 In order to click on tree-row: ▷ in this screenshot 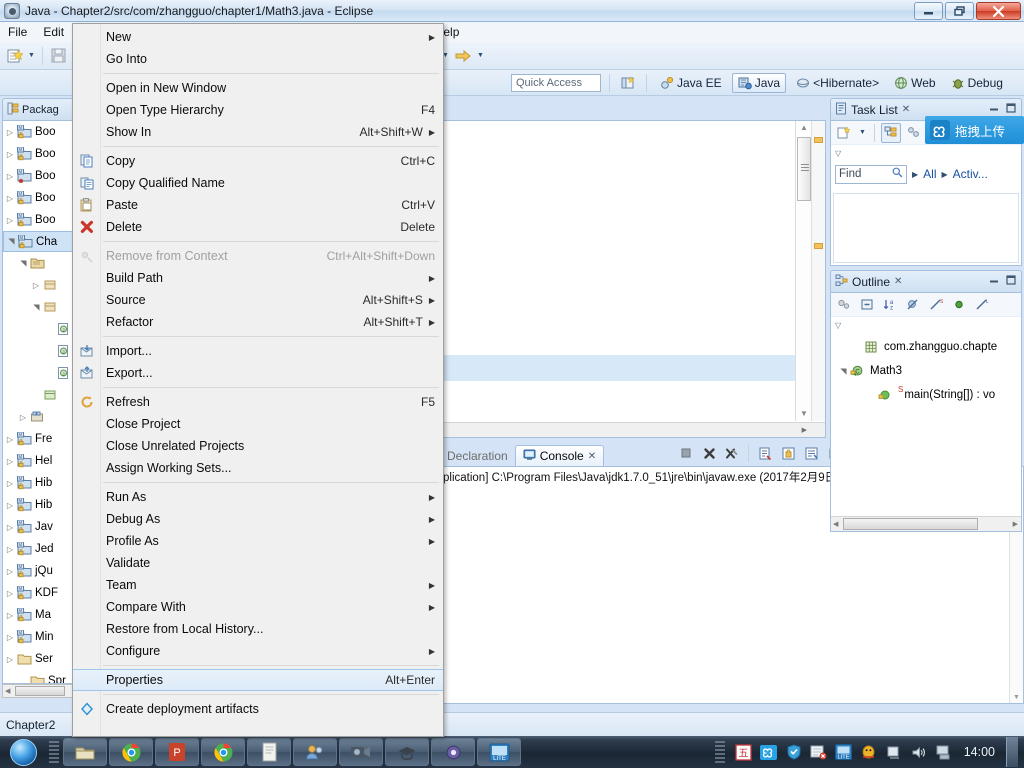, I will do `click(41, 285)`.